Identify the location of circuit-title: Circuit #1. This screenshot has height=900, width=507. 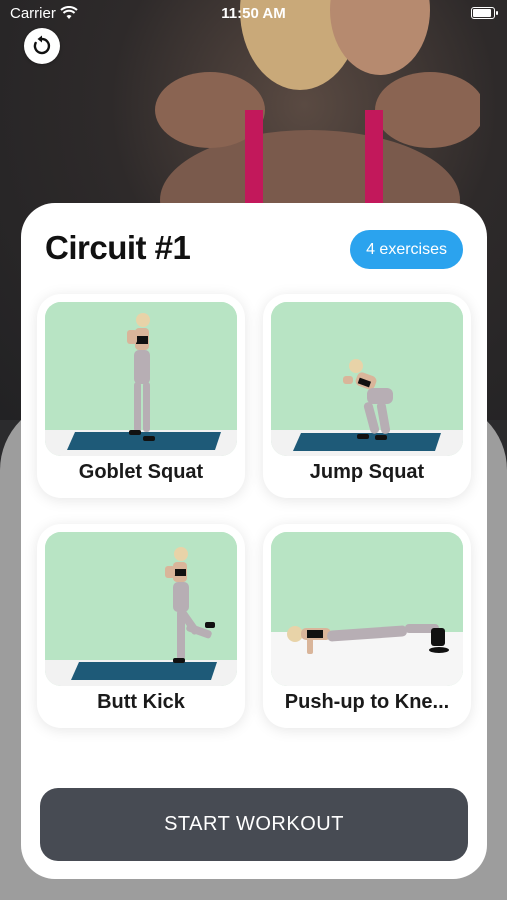
(118, 247).